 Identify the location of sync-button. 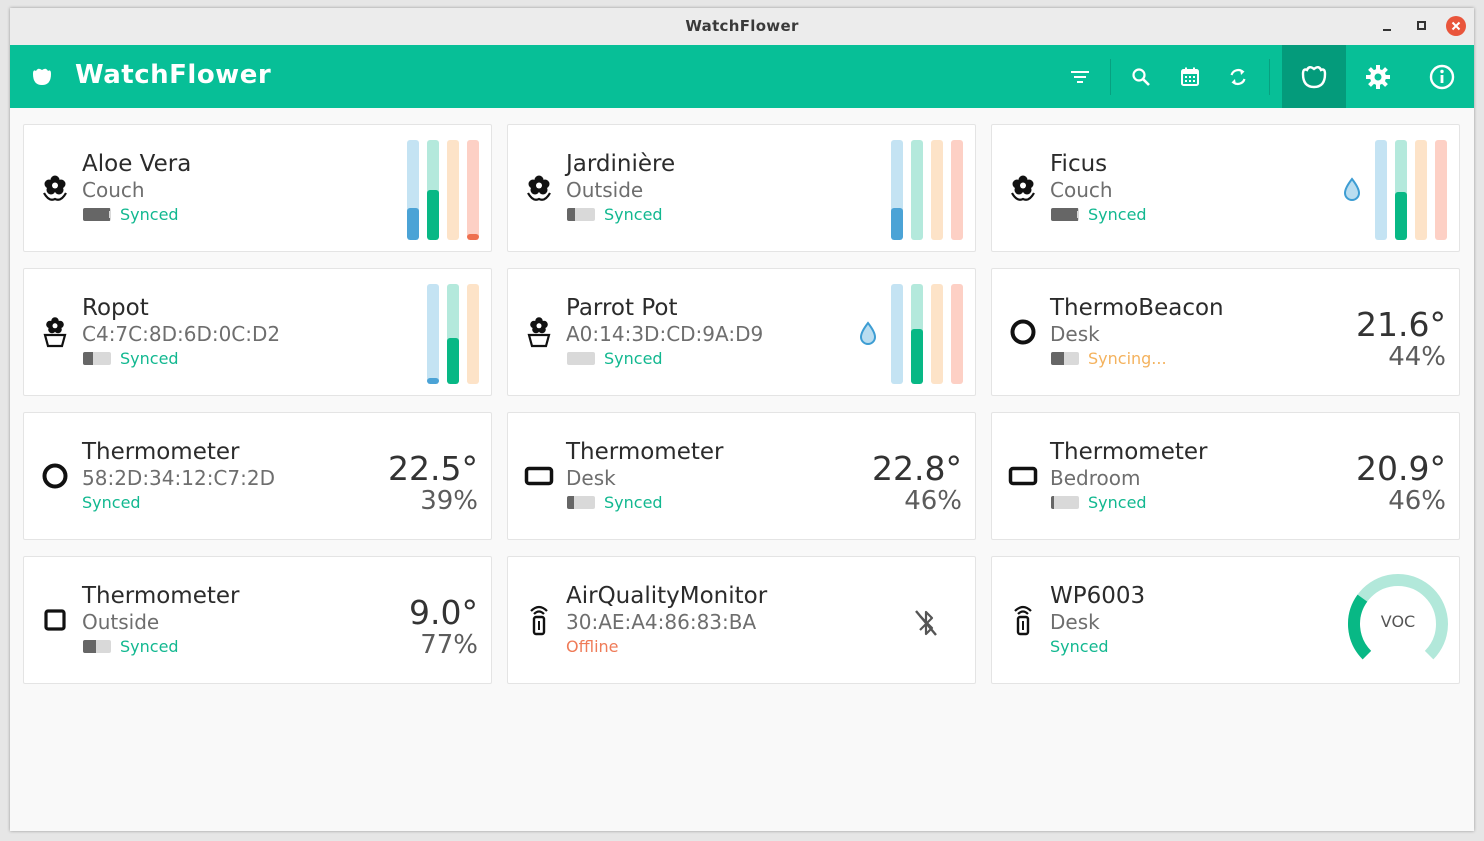
(1238, 76).